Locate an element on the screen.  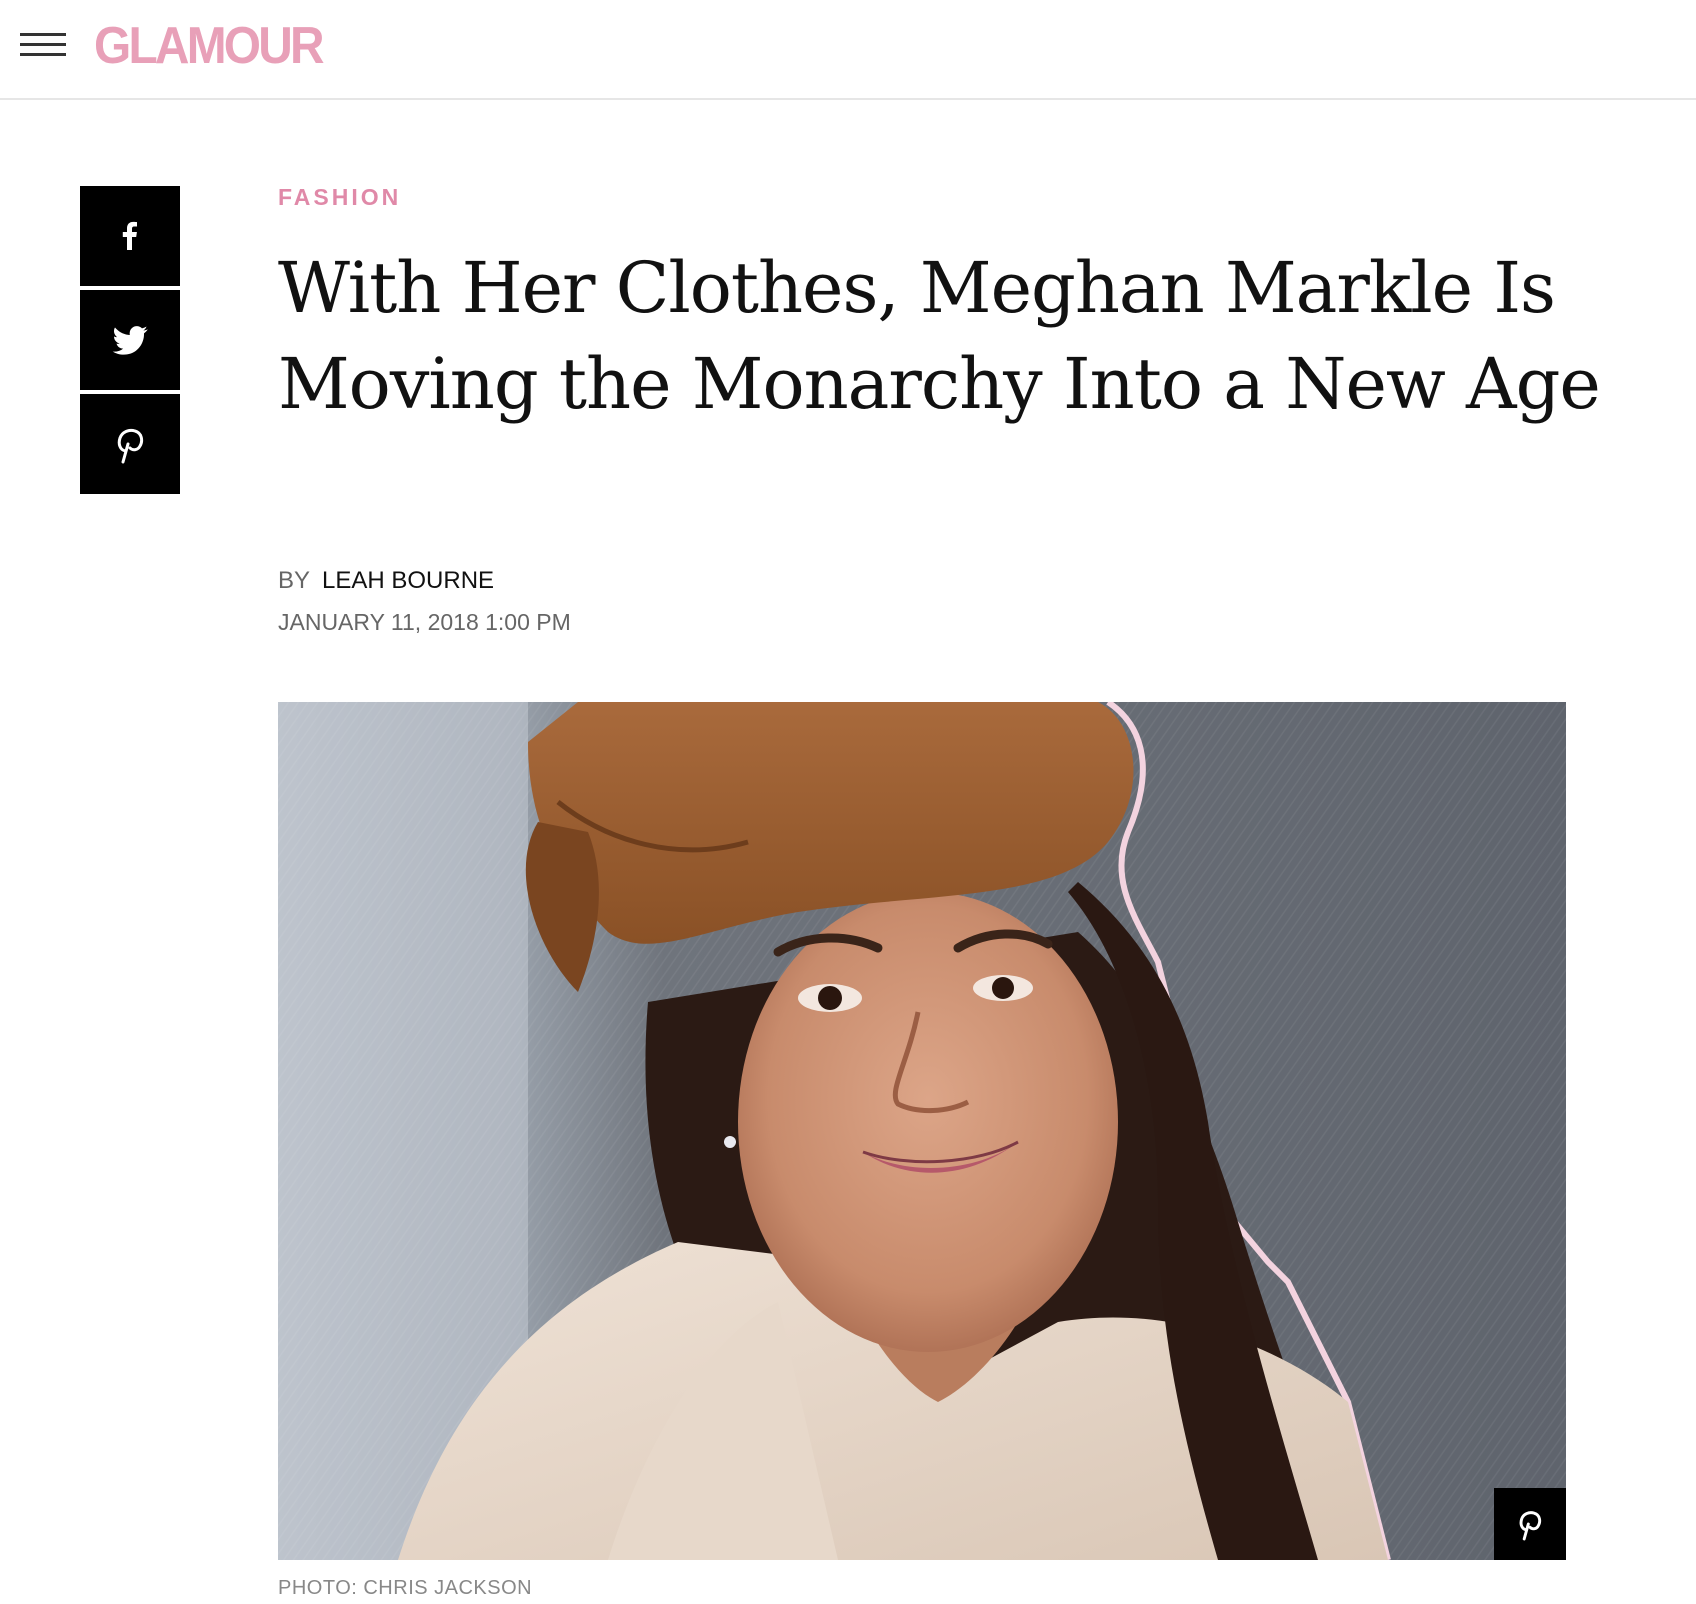
hamburger-menu-icon is located at coordinates (43, 45).